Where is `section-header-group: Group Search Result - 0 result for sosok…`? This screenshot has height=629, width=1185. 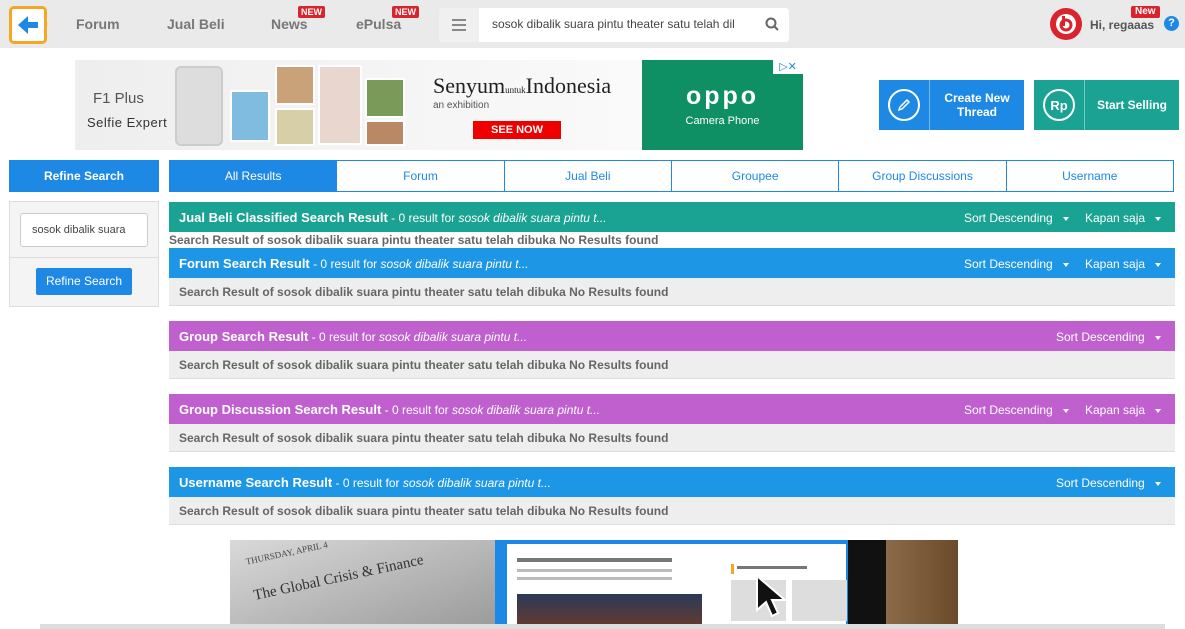 section-header-group: Group Search Result - 0 result for sosok… is located at coordinates (672, 336).